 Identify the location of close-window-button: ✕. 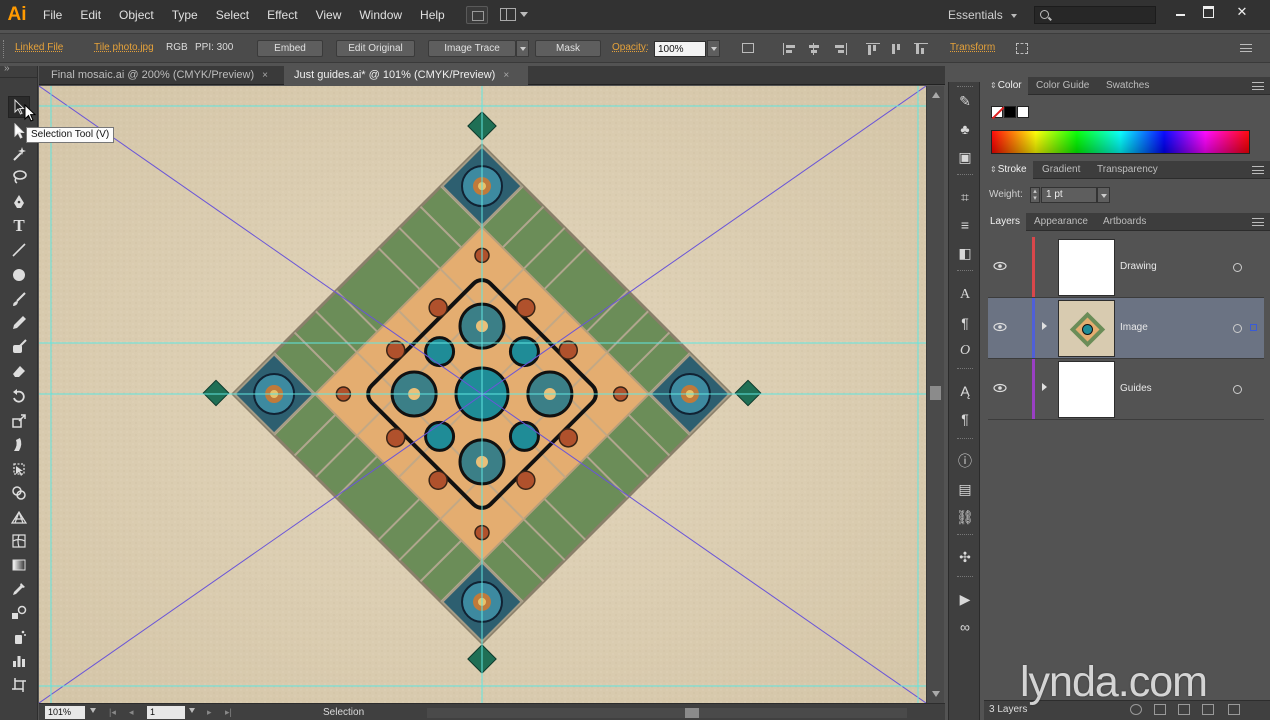
(1242, 12).